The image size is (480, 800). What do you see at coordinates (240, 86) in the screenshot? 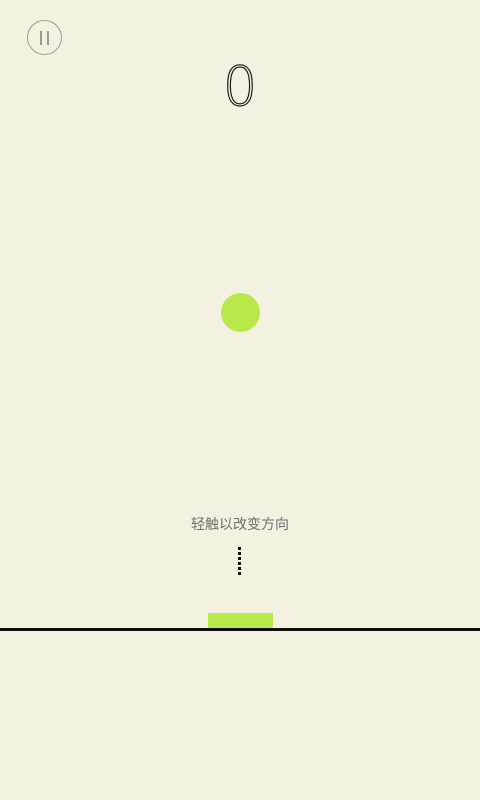
I see `score-display: 0` at bounding box center [240, 86].